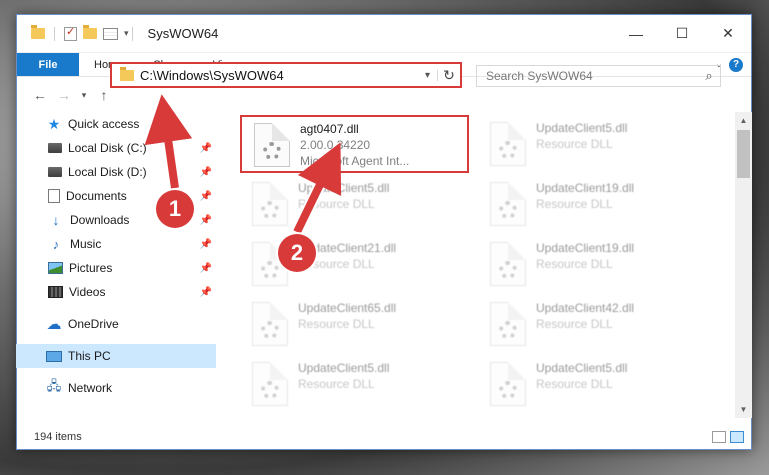  Describe the element at coordinates (384, 34) in the screenshot. I see `title-bar: ▾ SysWOW64 — ☐ ✕` at that location.